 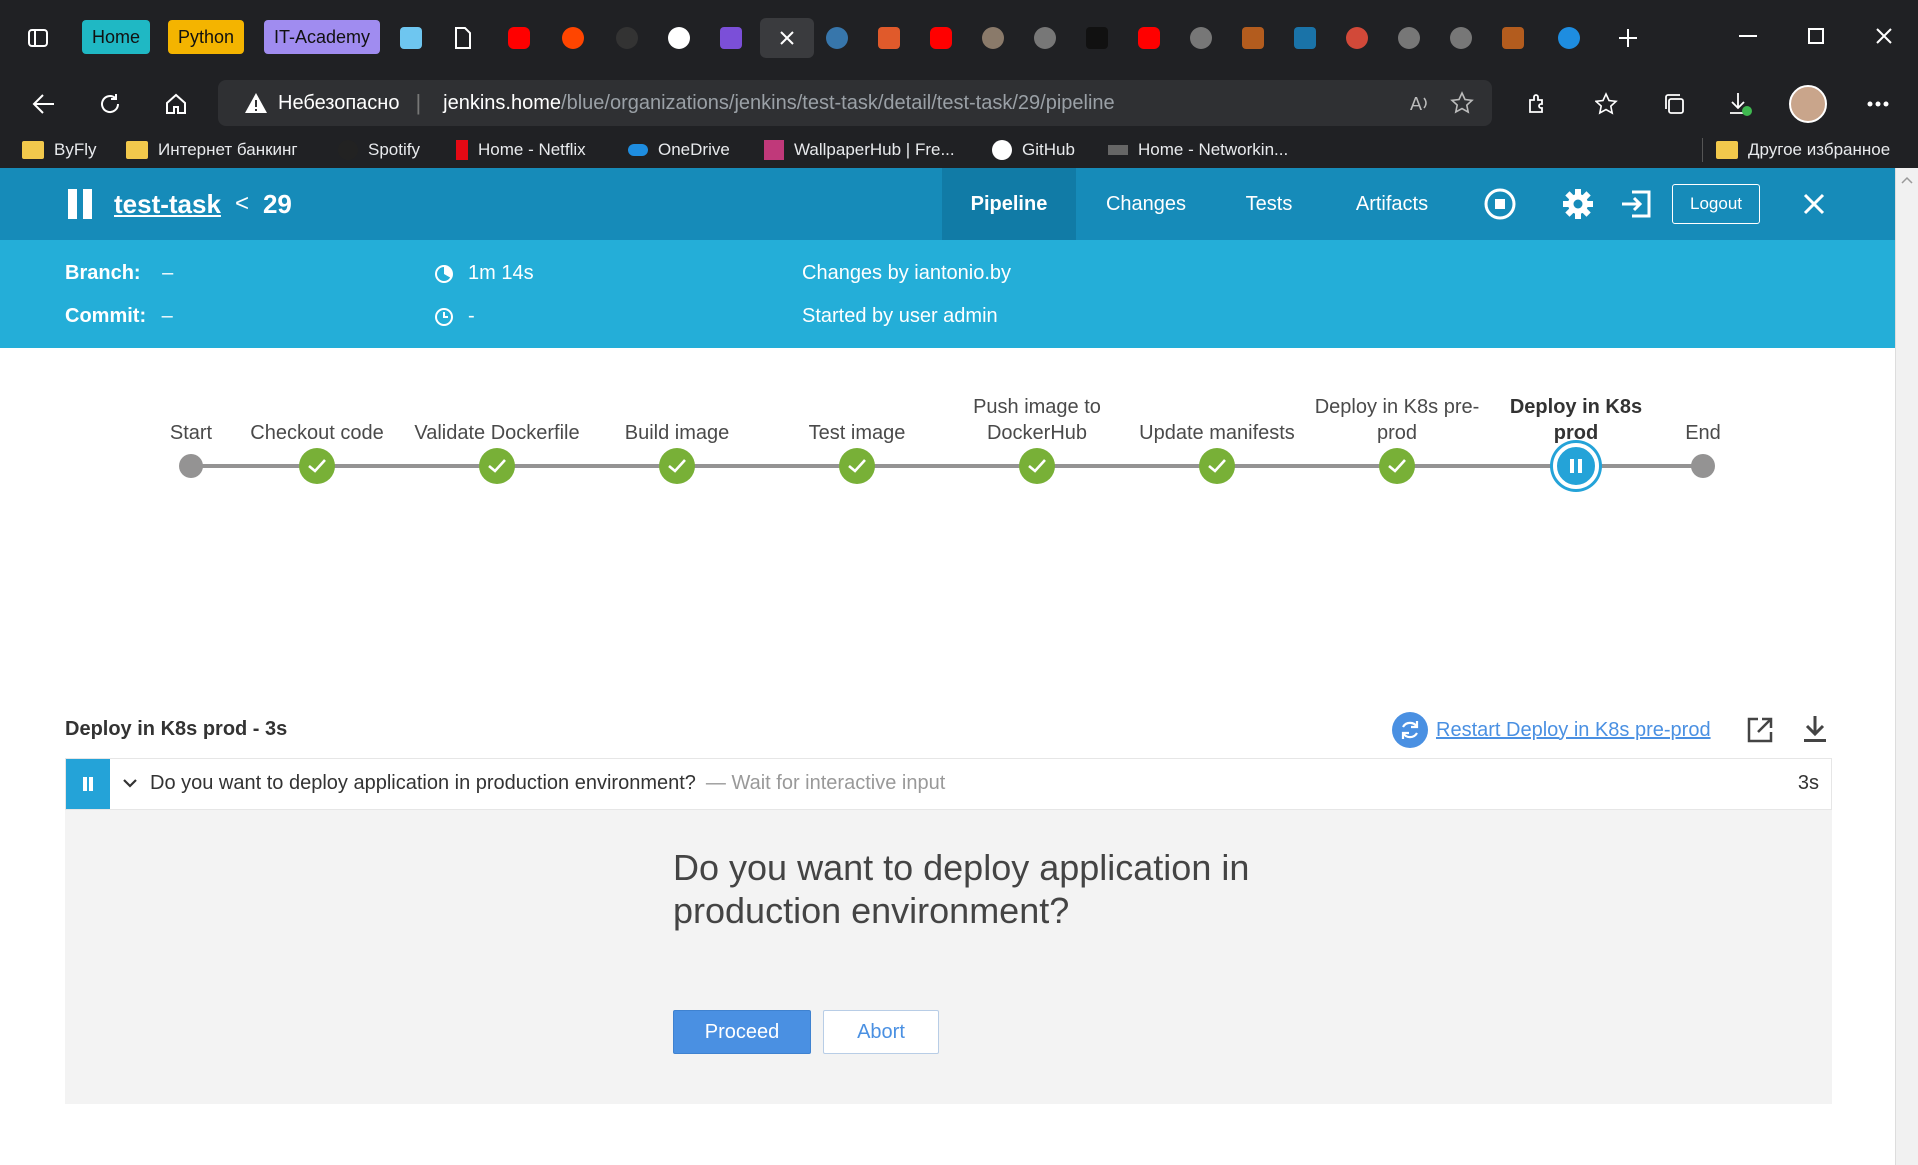 What do you see at coordinates (1760, 732) in the screenshot?
I see `open-in-new-window-icon` at bounding box center [1760, 732].